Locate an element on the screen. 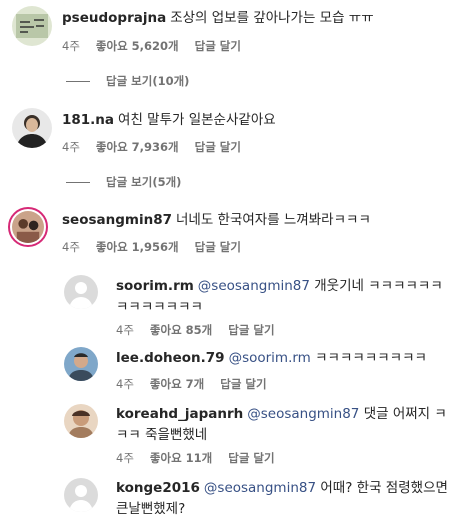  view-replies-button: 답글 보기(10개) is located at coordinates (127, 81).